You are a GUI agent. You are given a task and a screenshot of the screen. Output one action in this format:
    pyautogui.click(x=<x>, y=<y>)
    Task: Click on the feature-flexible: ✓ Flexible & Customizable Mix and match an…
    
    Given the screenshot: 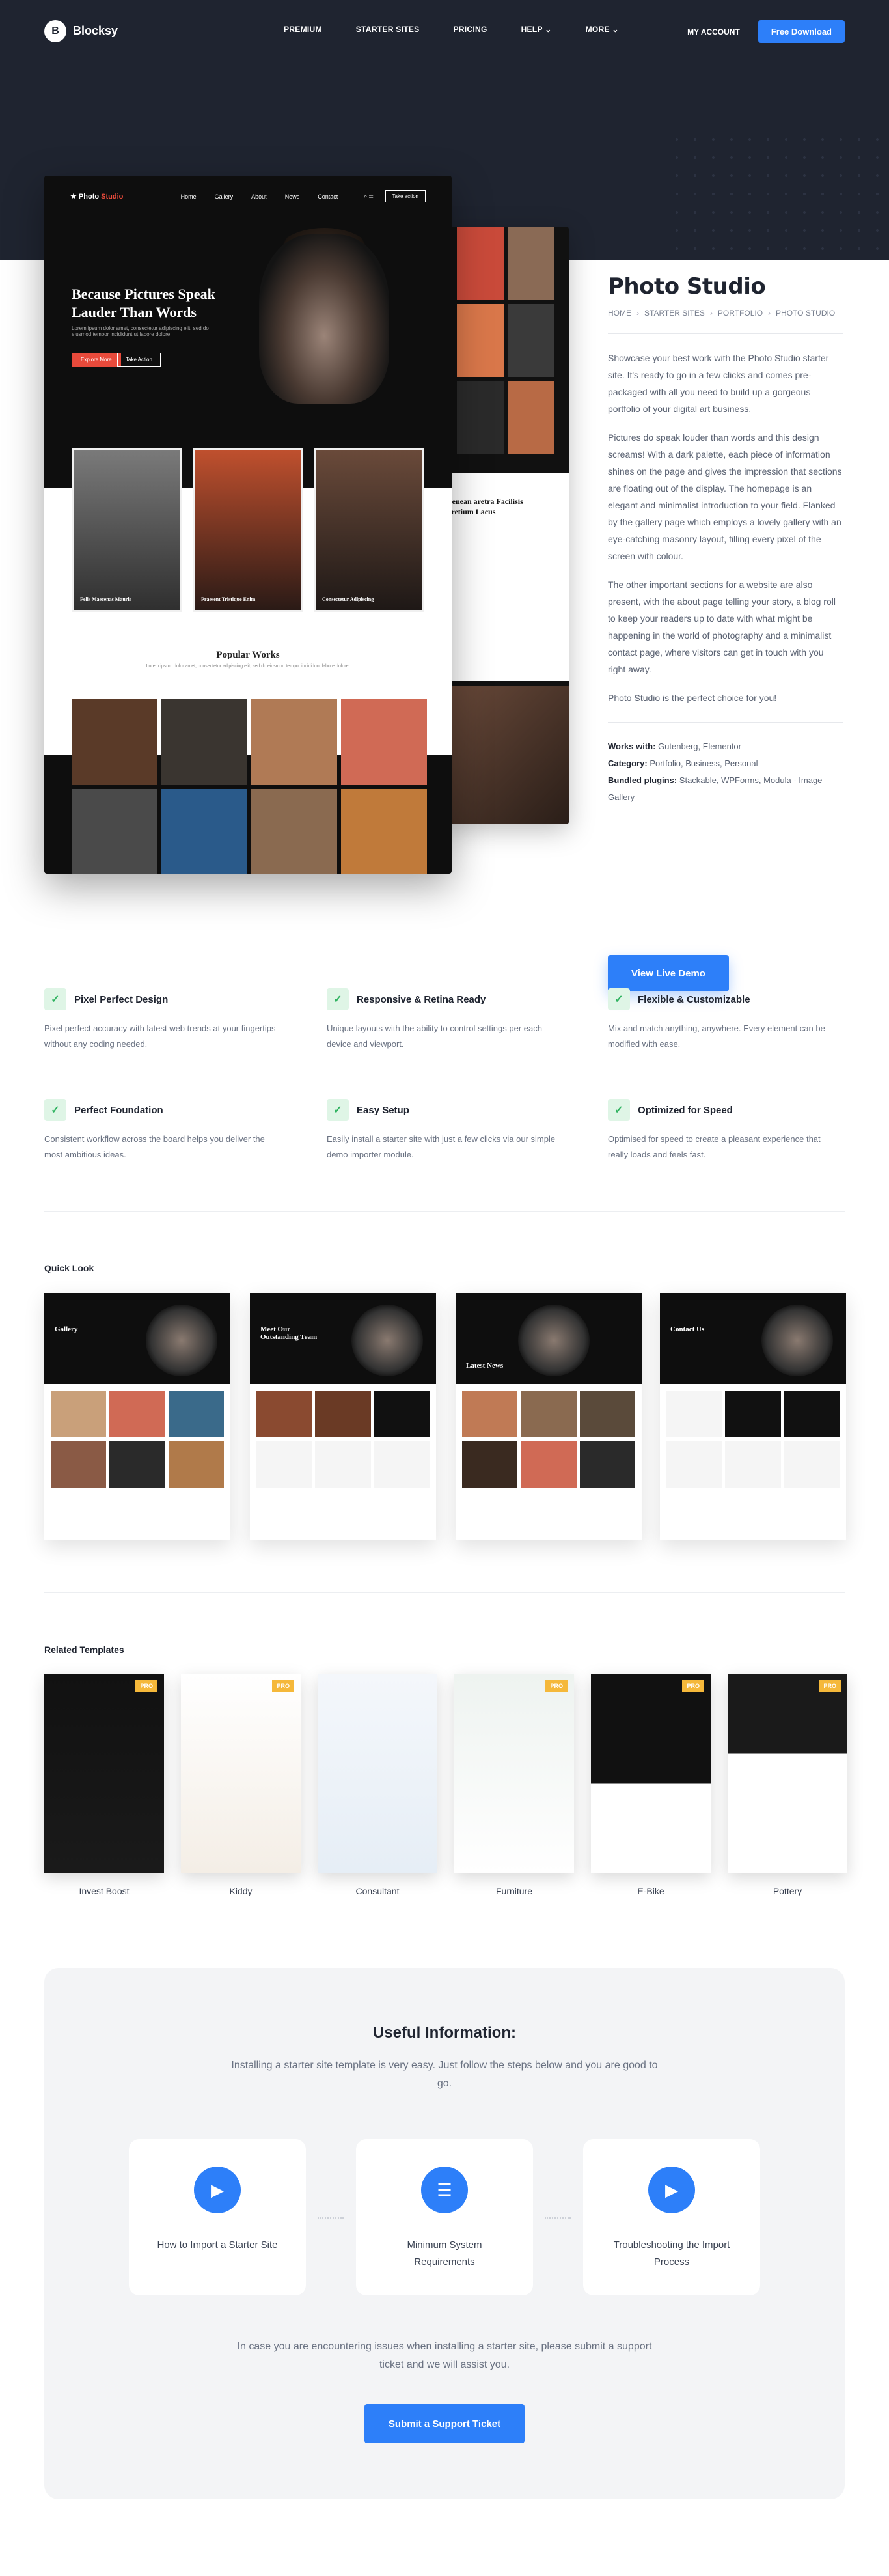 What is the action you would take?
    pyautogui.click(x=725, y=1020)
    